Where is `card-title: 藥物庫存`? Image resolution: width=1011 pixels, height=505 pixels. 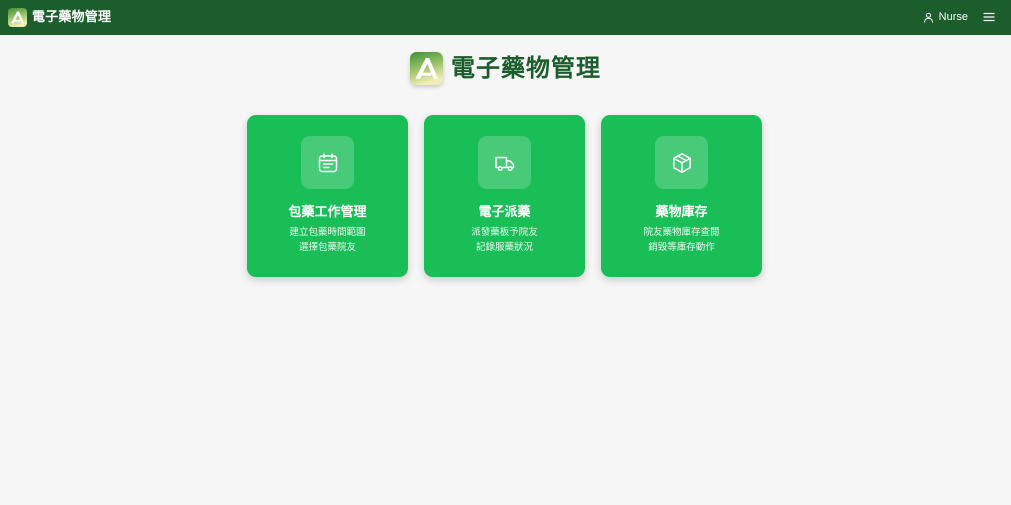
card-title: 藥物庫存 is located at coordinates (681, 212).